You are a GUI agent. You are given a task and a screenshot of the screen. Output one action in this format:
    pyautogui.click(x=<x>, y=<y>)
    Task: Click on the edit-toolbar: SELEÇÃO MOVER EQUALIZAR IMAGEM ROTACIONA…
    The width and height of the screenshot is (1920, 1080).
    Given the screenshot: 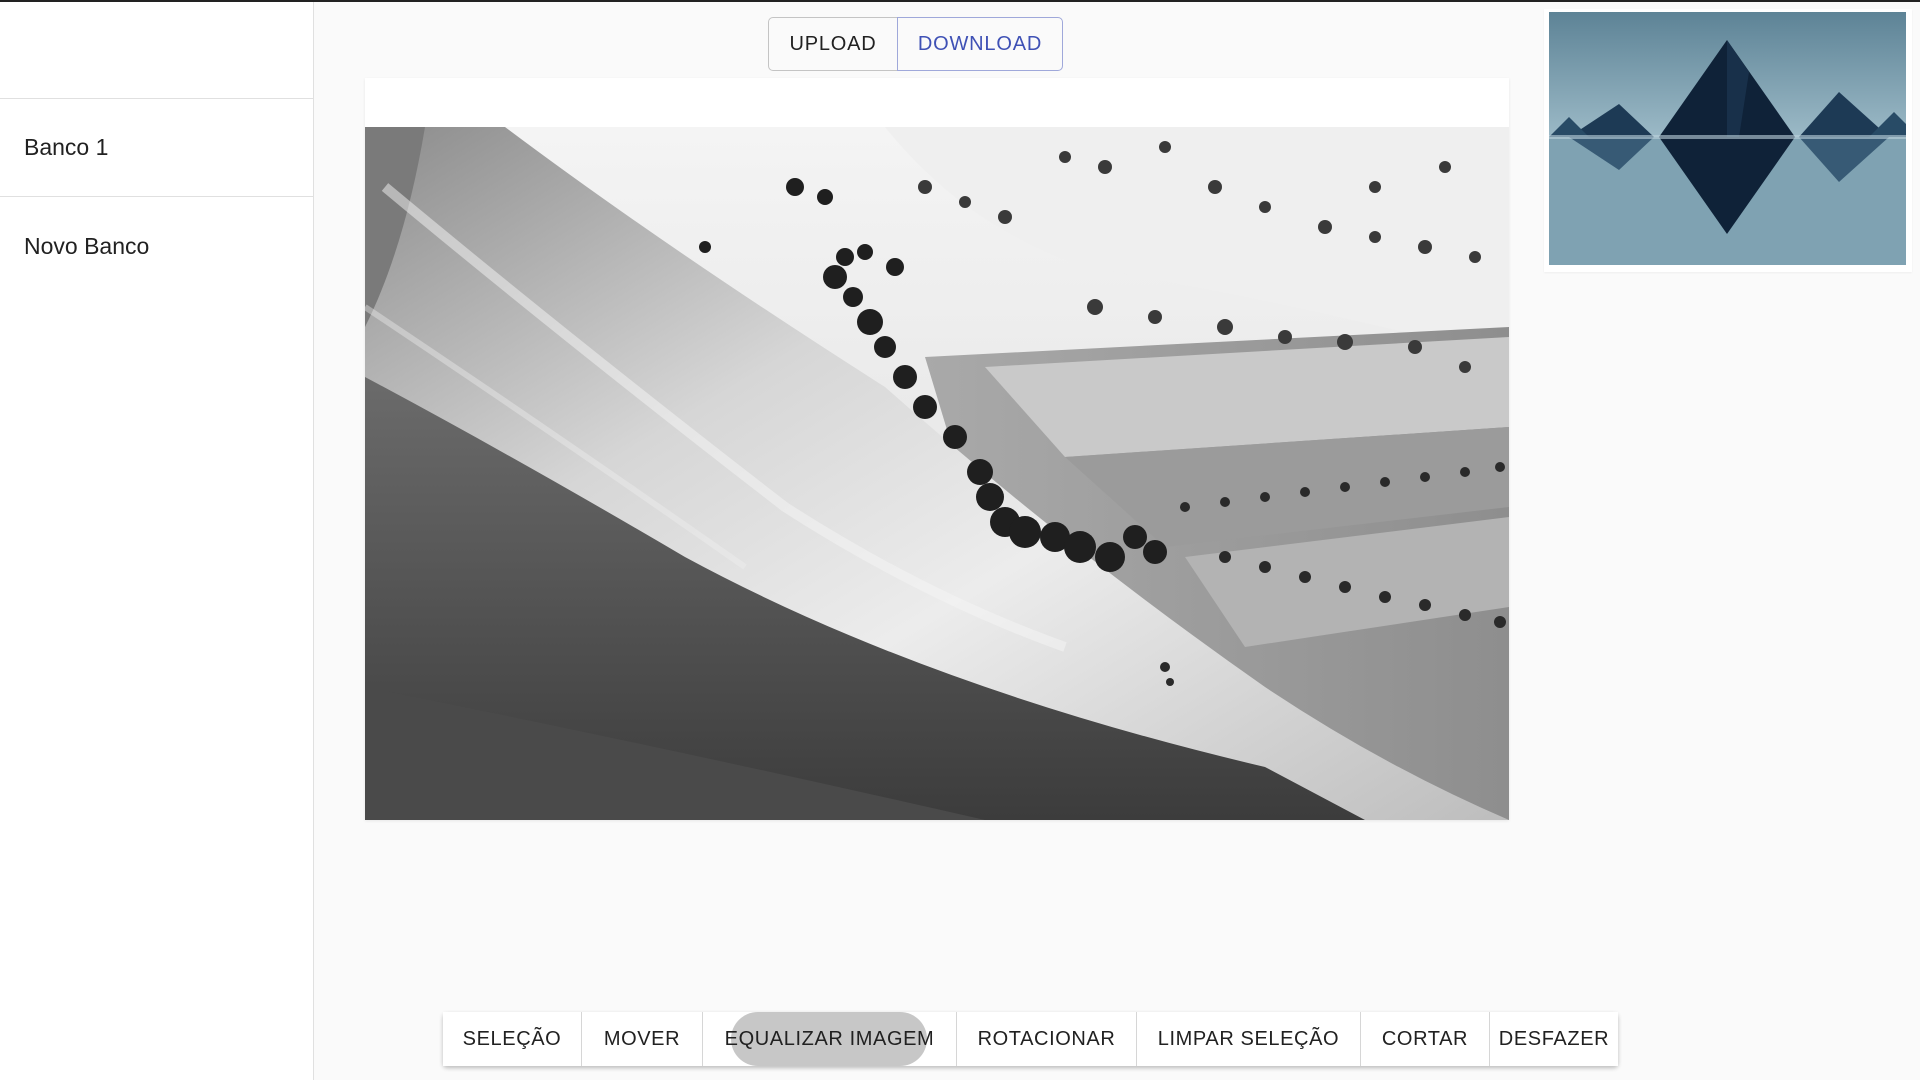 What is the action you would take?
    pyautogui.click(x=1030, y=1039)
    